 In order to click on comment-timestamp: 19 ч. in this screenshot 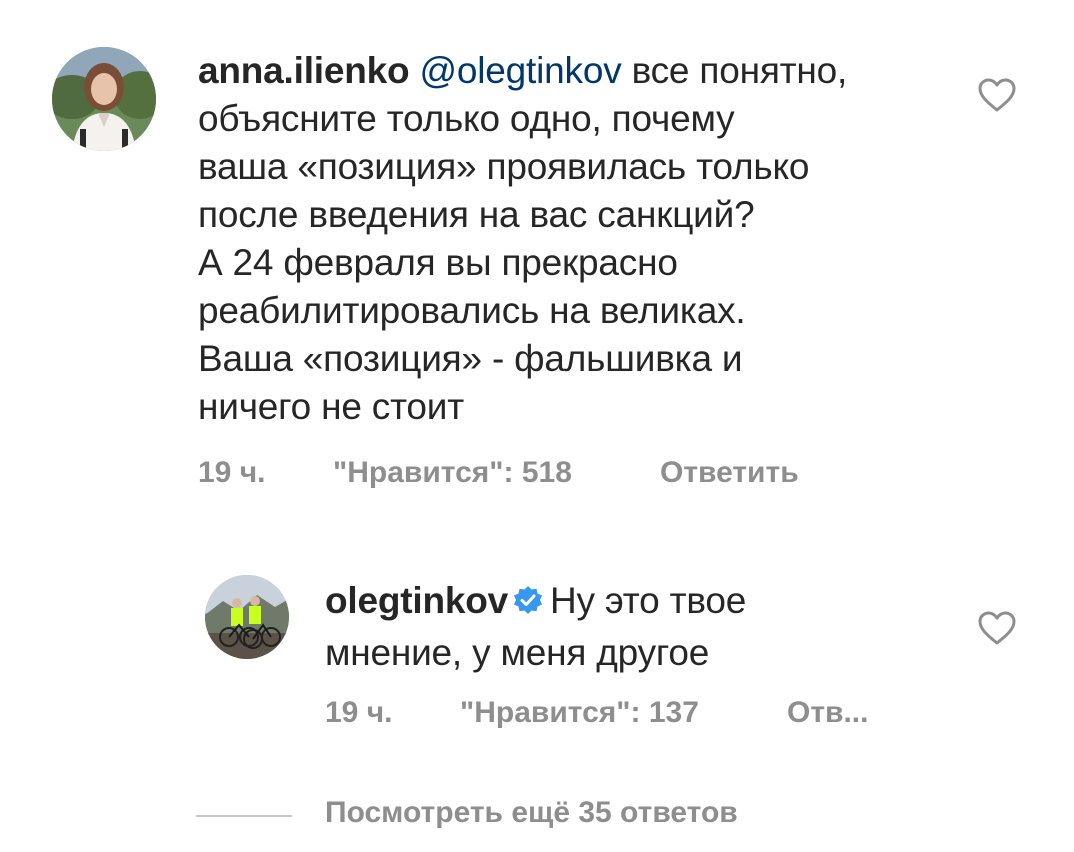, I will do `click(231, 473)`.